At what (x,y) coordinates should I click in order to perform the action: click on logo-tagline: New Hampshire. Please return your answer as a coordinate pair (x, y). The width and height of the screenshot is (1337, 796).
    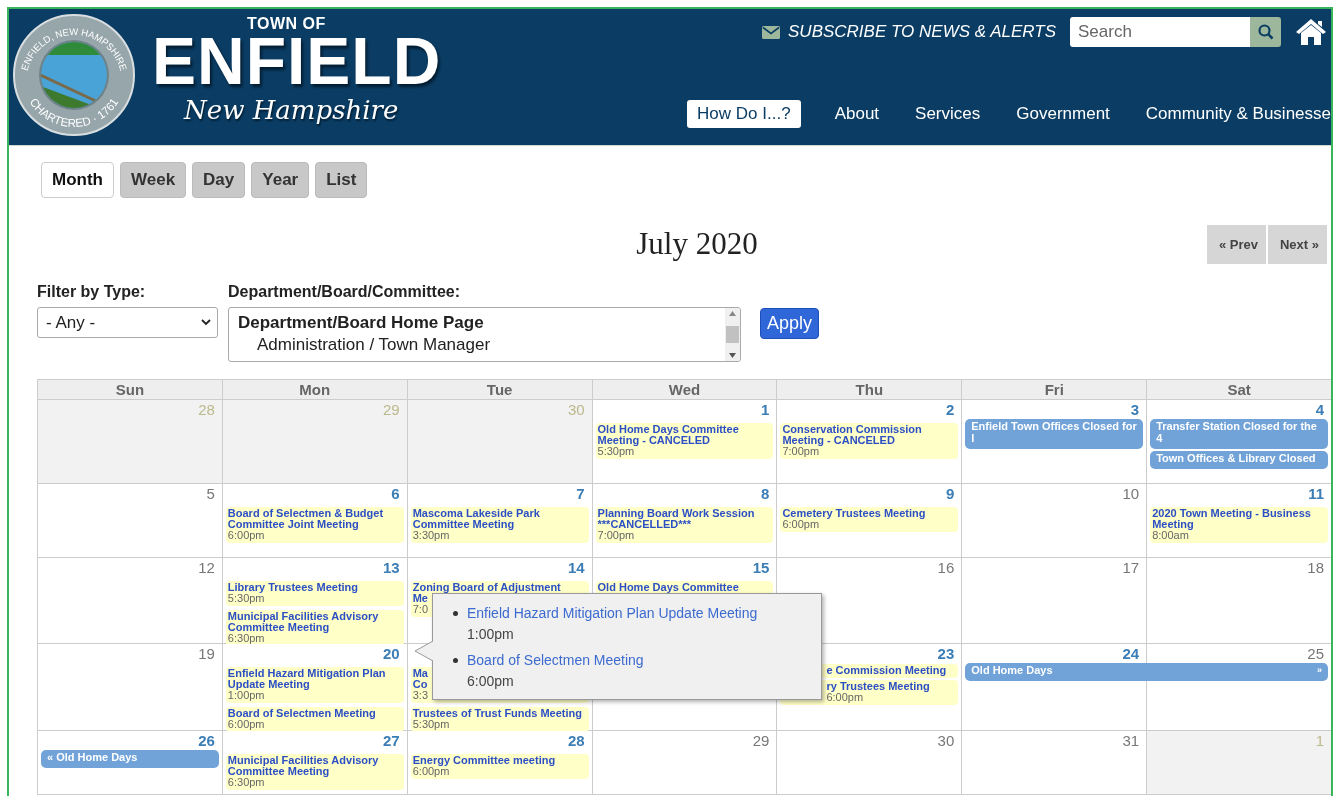
    Looking at the image, I should click on (291, 110).